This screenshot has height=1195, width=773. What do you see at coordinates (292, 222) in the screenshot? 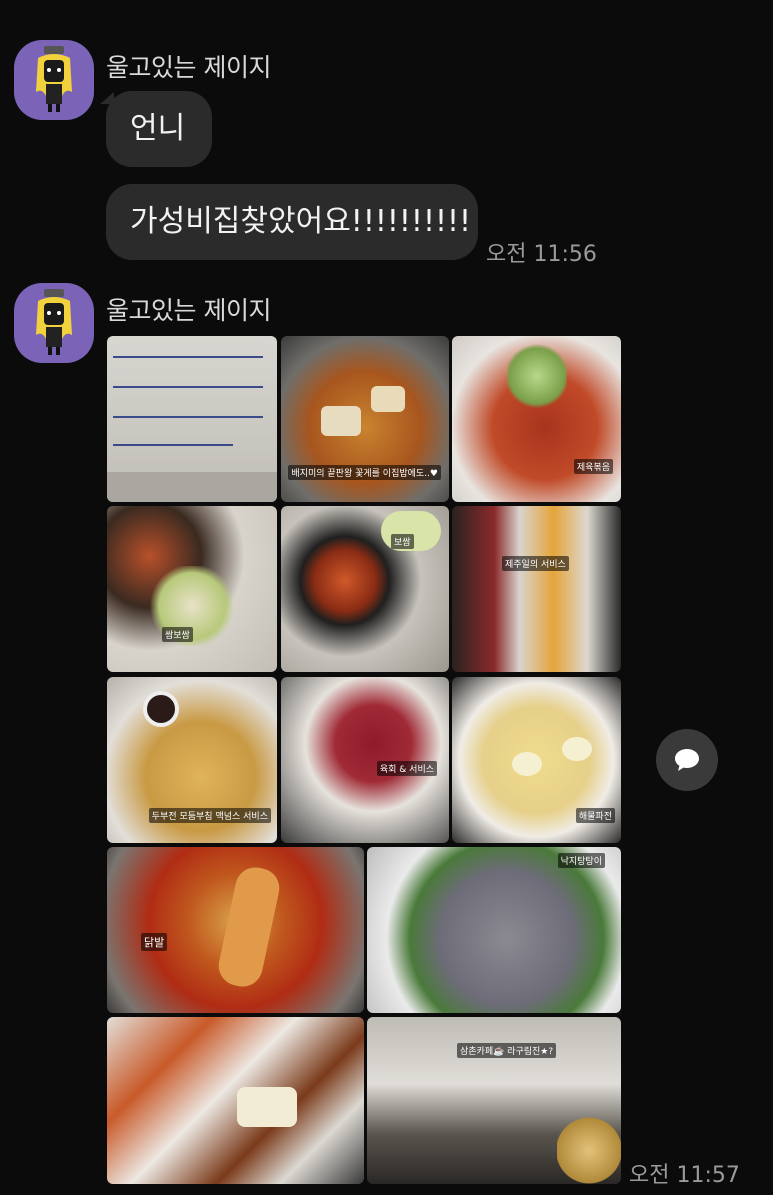
I see `message-bubble: 가성비집찾았어요!!!!!!!!!!` at bounding box center [292, 222].